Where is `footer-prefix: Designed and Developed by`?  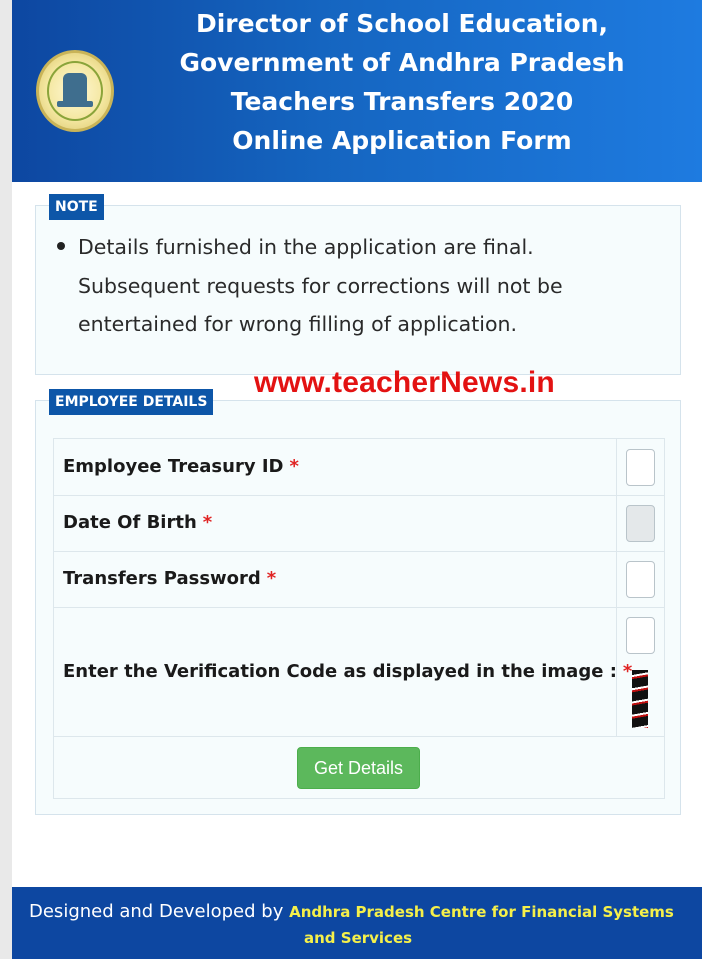 footer-prefix: Designed and Developed by is located at coordinates (156, 911).